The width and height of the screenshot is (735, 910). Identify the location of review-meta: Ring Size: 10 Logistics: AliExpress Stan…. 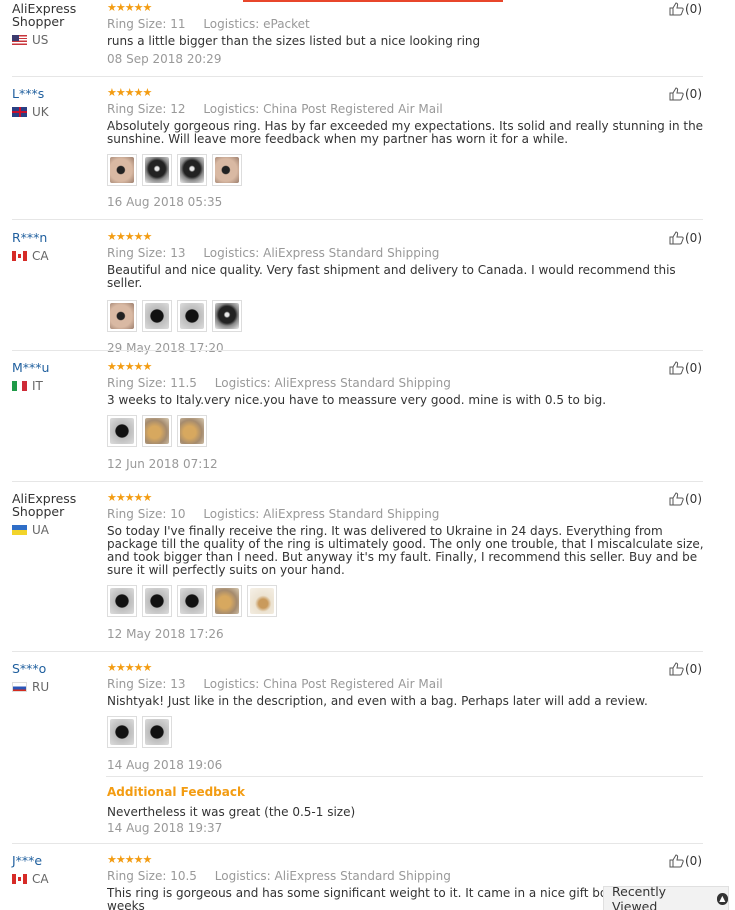
(407, 514).